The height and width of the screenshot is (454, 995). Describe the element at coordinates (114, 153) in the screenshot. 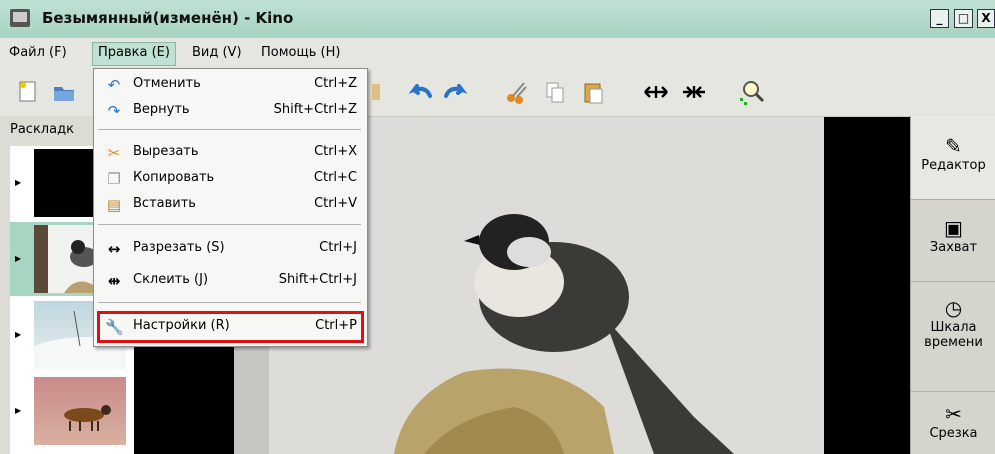

I see `cut-icon: ✂` at that location.